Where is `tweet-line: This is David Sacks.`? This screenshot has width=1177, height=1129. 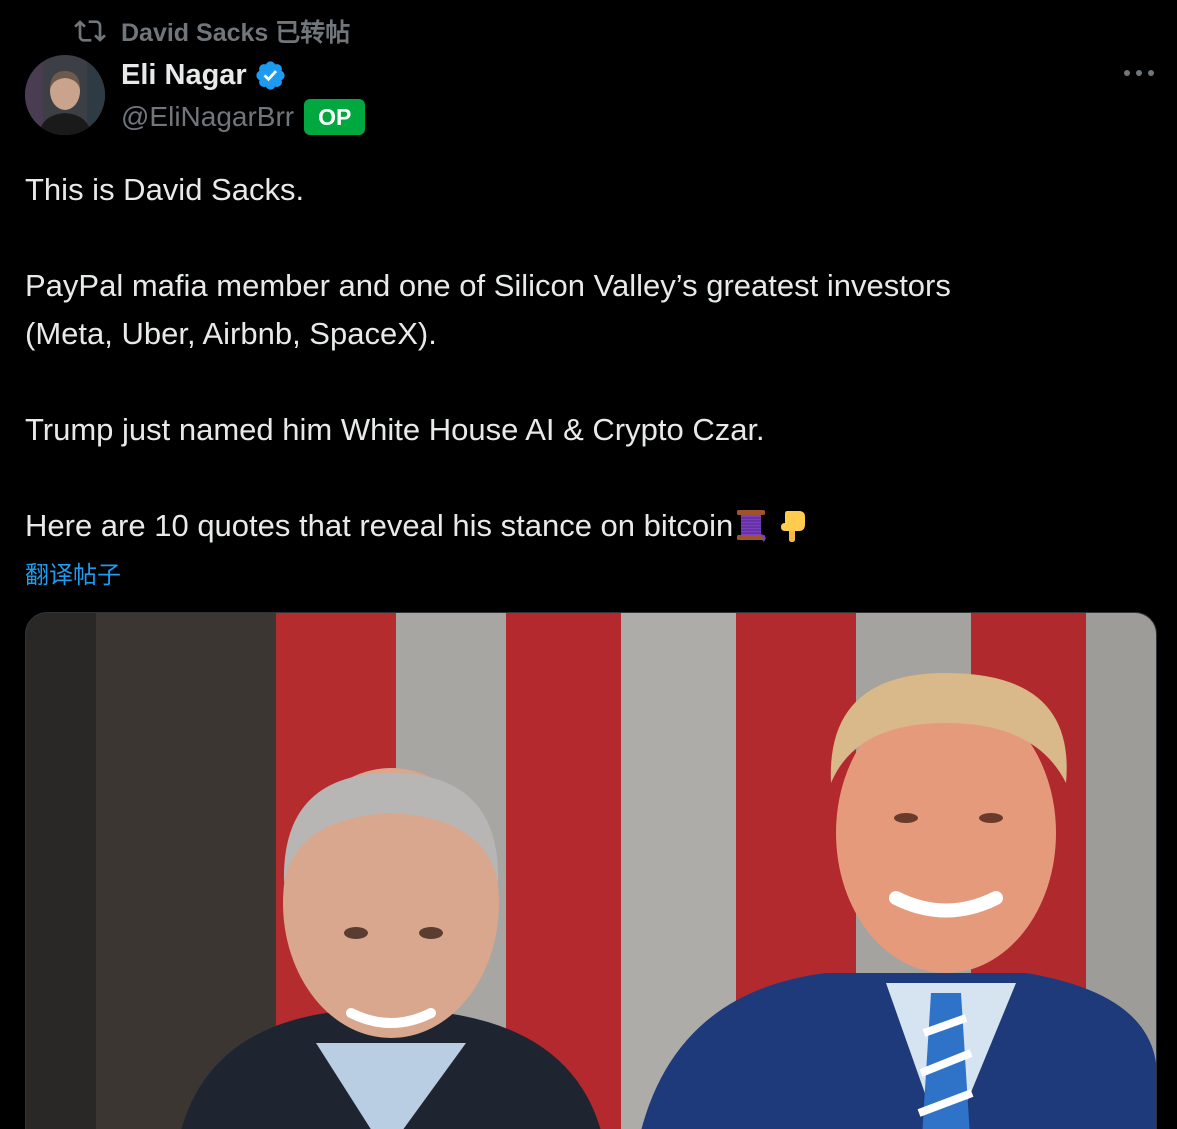 tweet-line: This is David Sacks. is located at coordinates (165, 189).